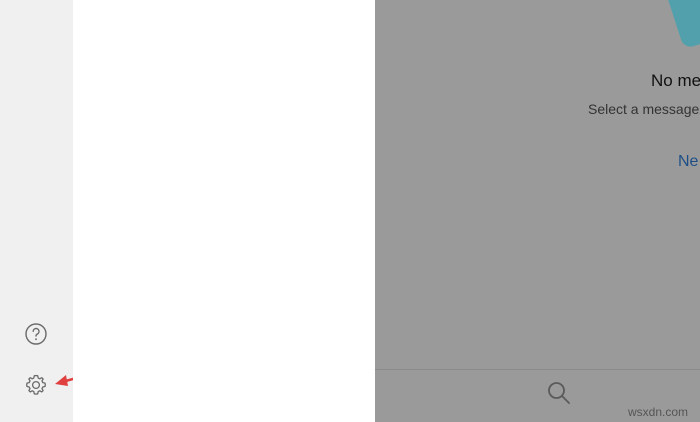 Image resolution: width=700 pixels, height=422 pixels. What do you see at coordinates (675, 25) in the screenshot?
I see `empty-state-illustration` at bounding box center [675, 25].